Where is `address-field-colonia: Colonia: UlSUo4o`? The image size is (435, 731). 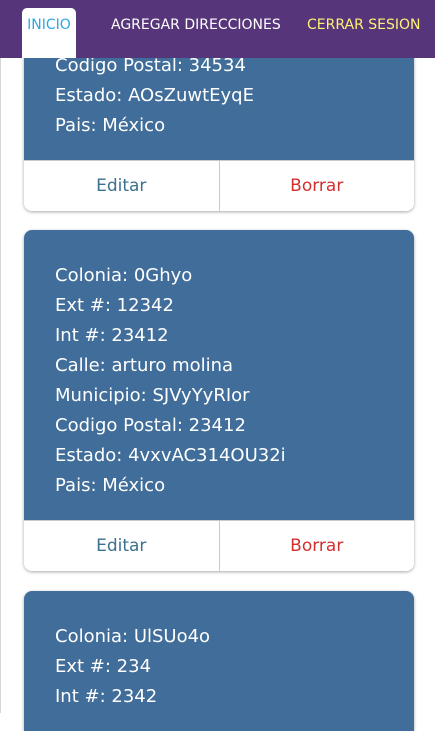
address-field-colonia: Colonia: UlSUo4o is located at coordinates (133, 636).